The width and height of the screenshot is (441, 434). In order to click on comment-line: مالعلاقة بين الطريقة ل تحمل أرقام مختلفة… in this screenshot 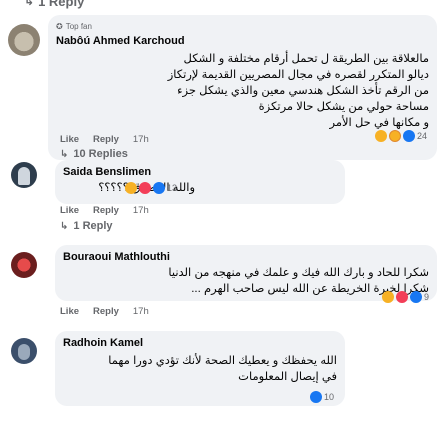, I will do `click(306, 59)`.